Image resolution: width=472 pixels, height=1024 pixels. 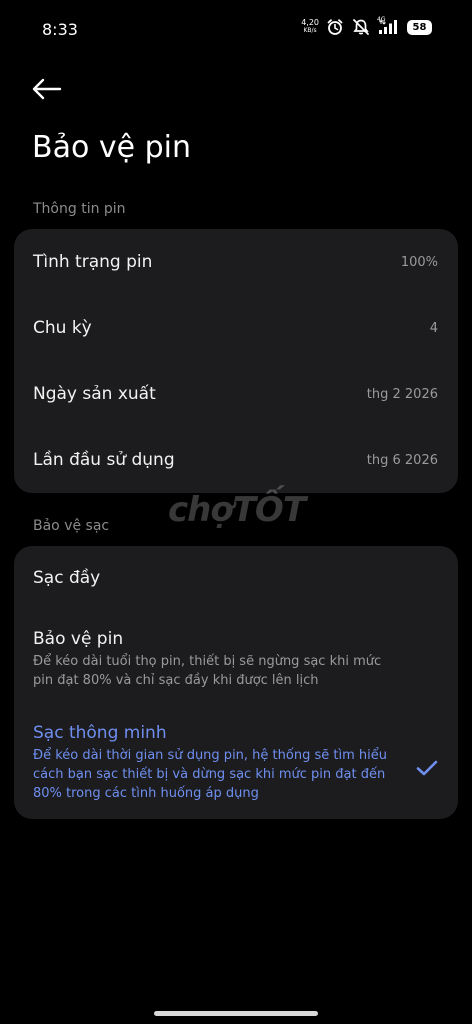 What do you see at coordinates (60, 29) in the screenshot?
I see `status-time: 8:33` at bounding box center [60, 29].